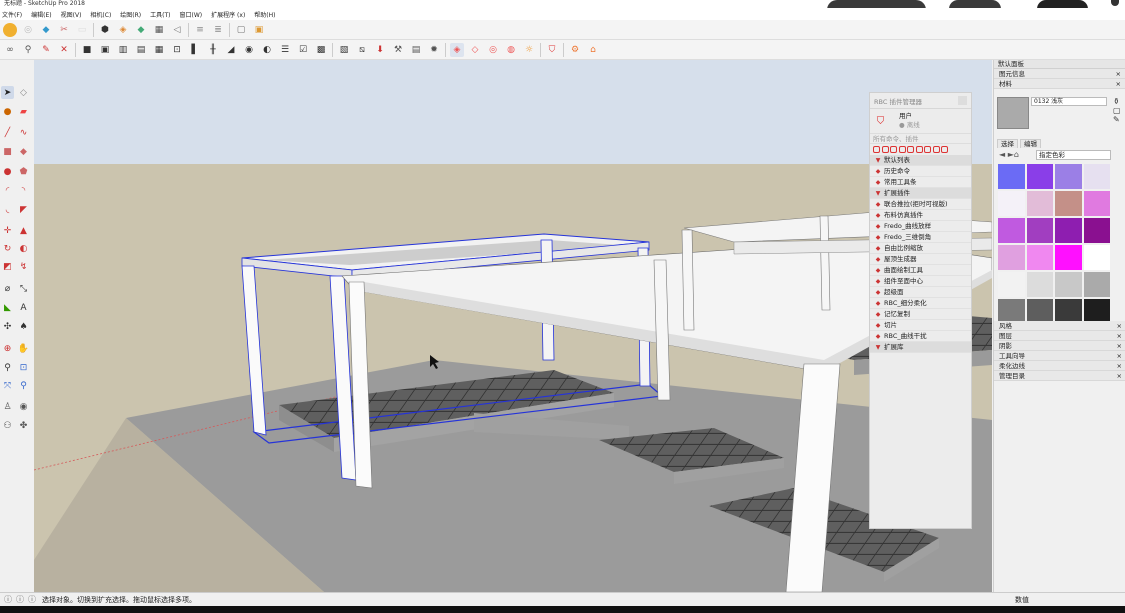  What do you see at coordinates (7, 230) in the screenshot?
I see `move-icon: ✛` at bounding box center [7, 230].